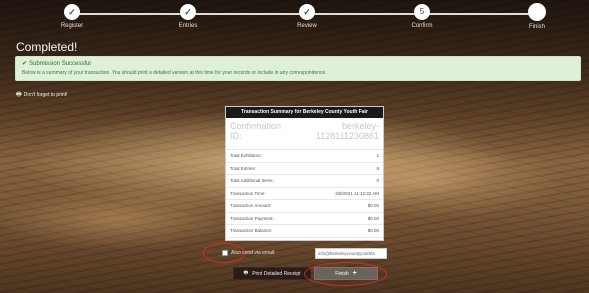  I want to click on step-review: ✓ Review, so click(307, 16).